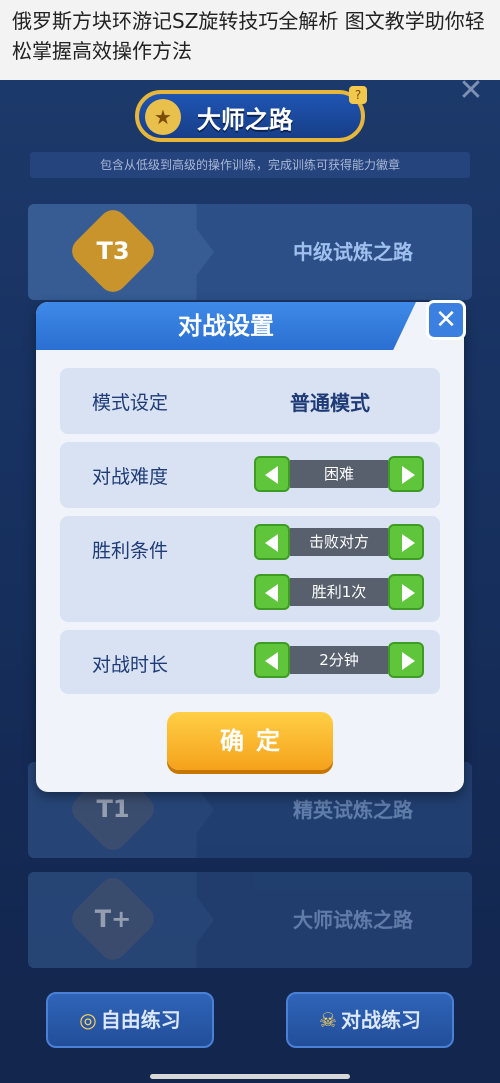 The image size is (500, 1083). What do you see at coordinates (250, 252) in the screenshot?
I see `level-row-t3: T3 中级试炼之路` at bounding box center [250, 252].